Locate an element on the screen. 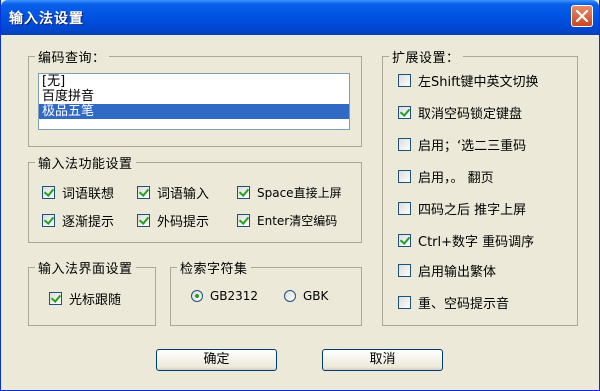 Image resolution: width=600 pixels, height=391 pixels. list-item: 百度拼音 is located at coordinates (194, 96).